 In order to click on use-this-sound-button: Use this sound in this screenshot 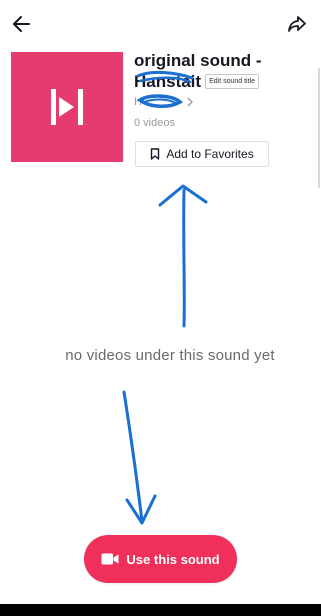, I will do `click(160, 559)`.